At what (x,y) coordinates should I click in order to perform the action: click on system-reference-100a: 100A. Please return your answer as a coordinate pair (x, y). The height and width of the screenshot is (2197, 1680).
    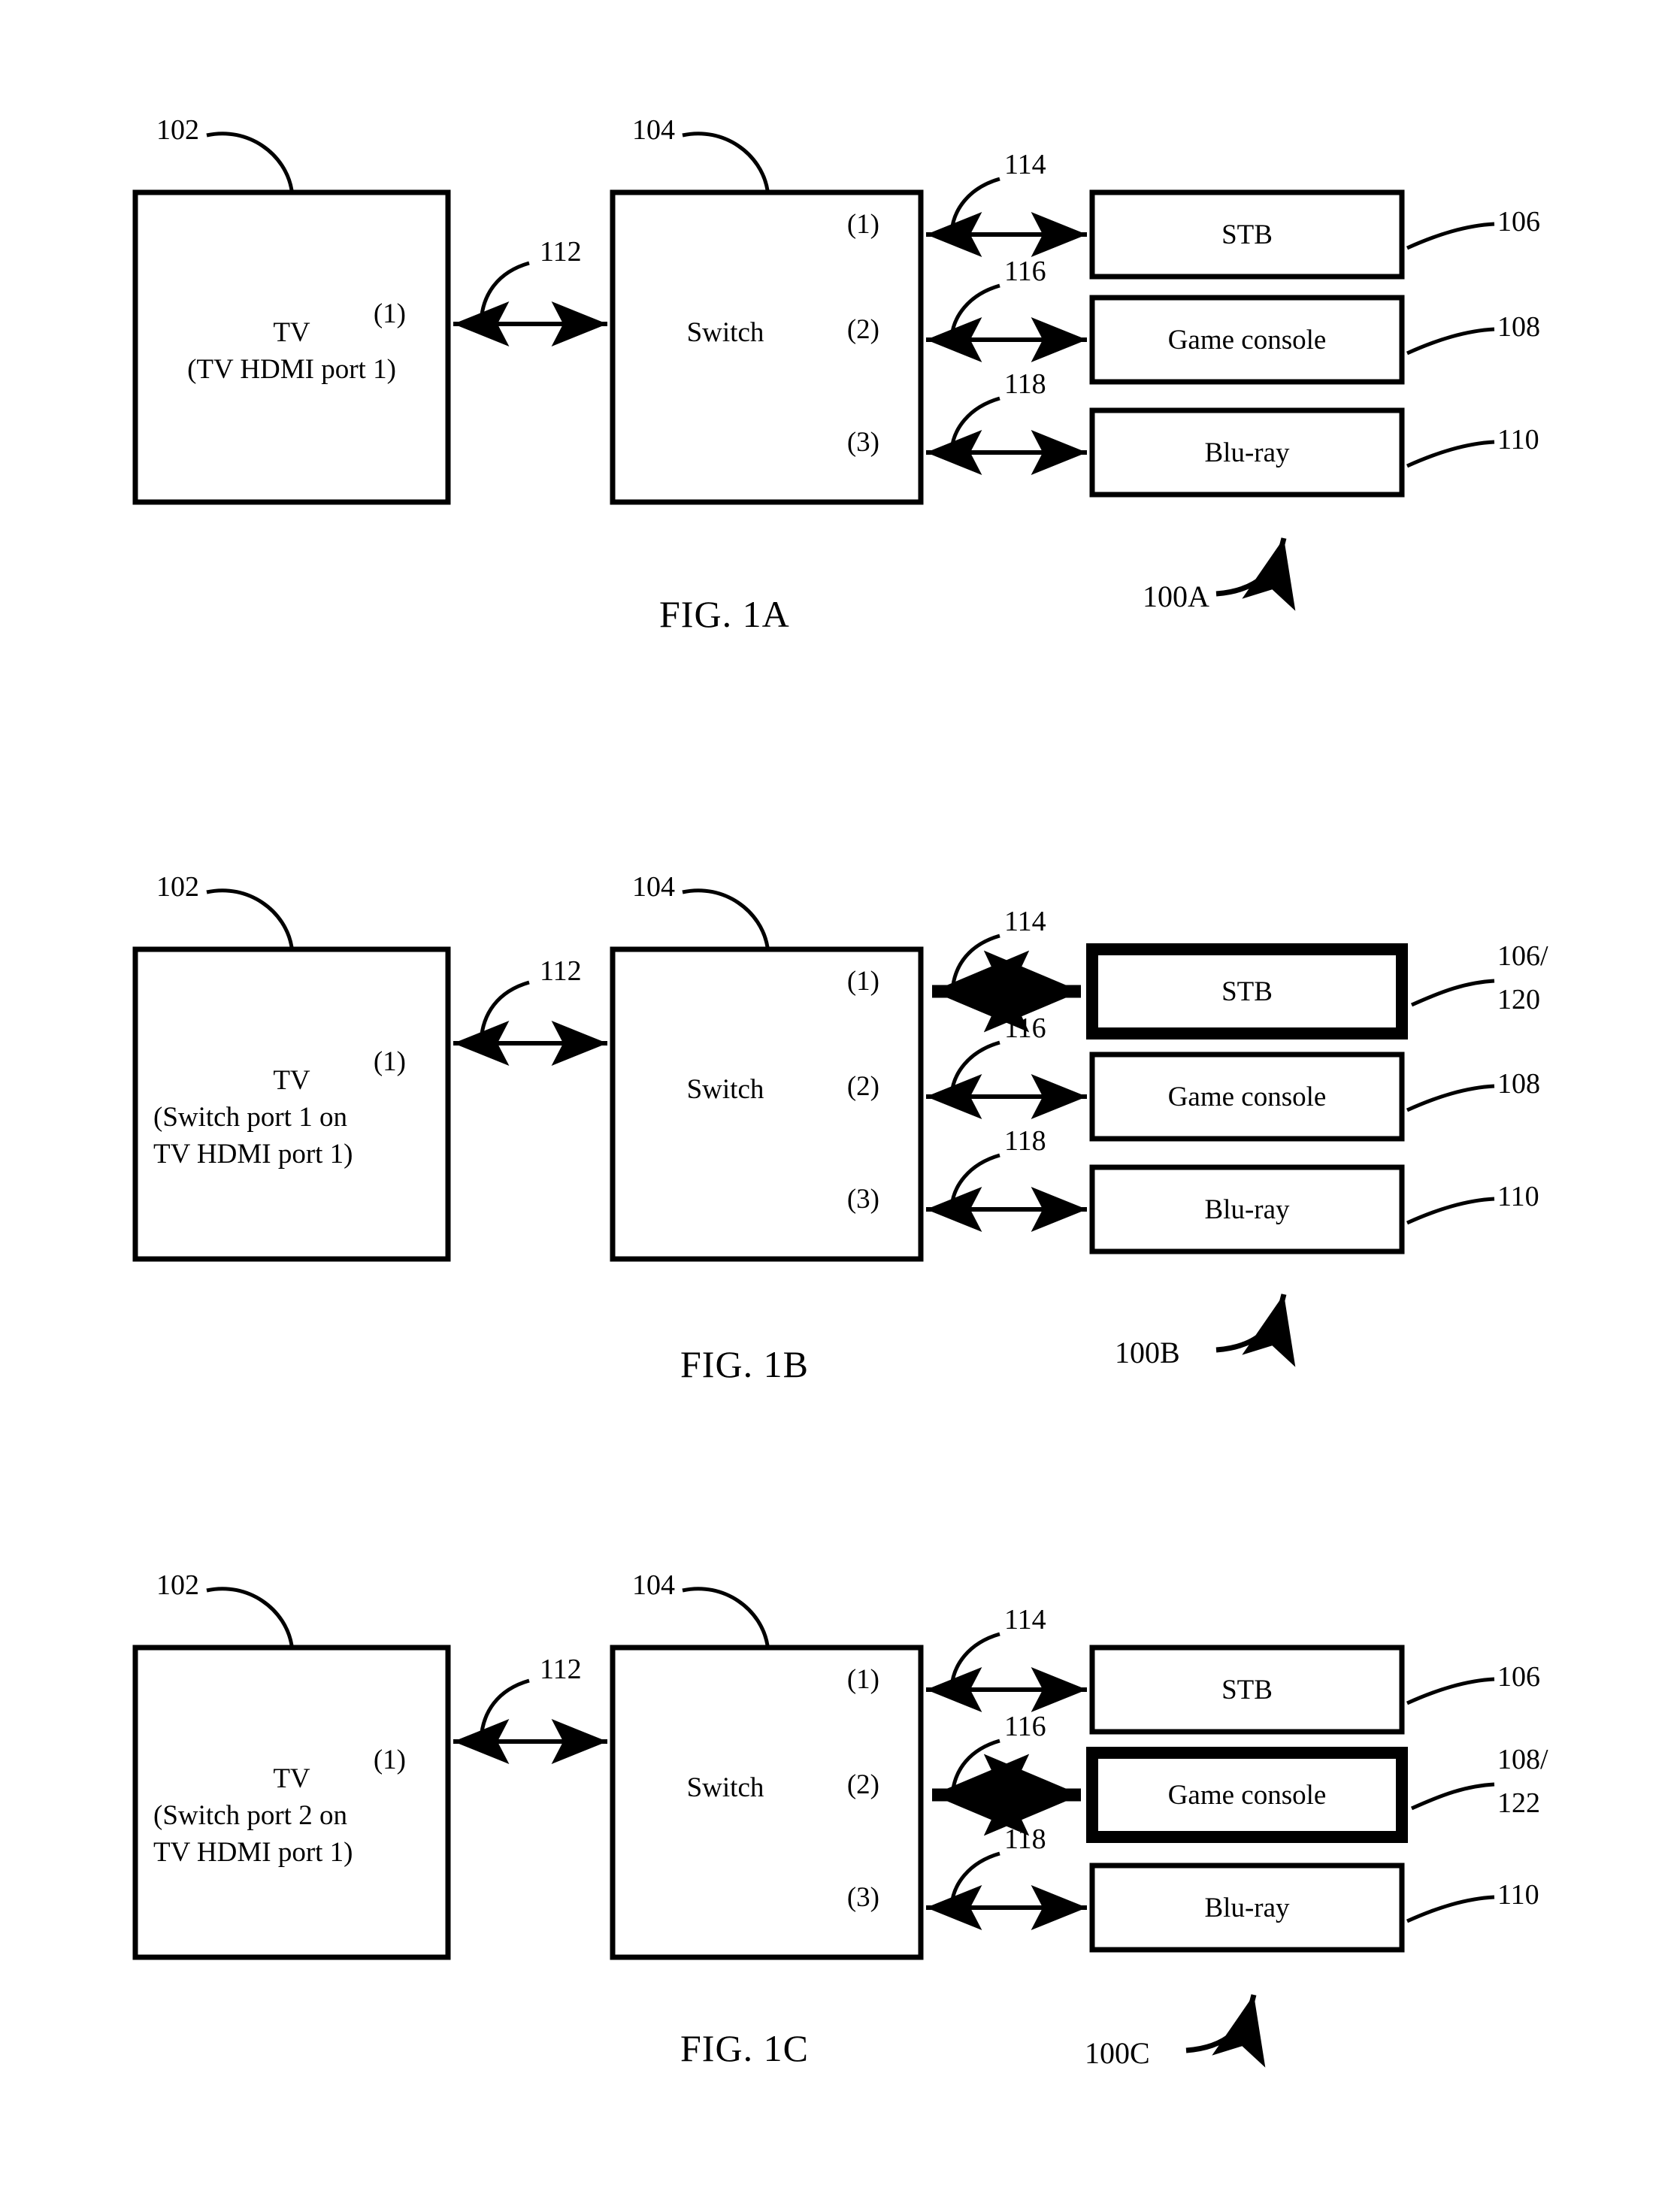
    Looking at the image, I should click on (1176, 596).